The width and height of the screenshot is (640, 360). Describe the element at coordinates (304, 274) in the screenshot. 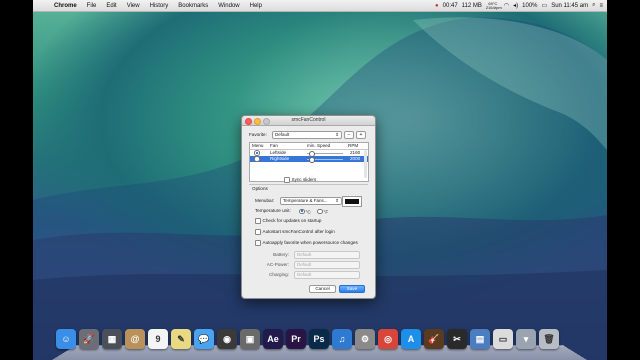

I see `charging-value: Default` at that location.